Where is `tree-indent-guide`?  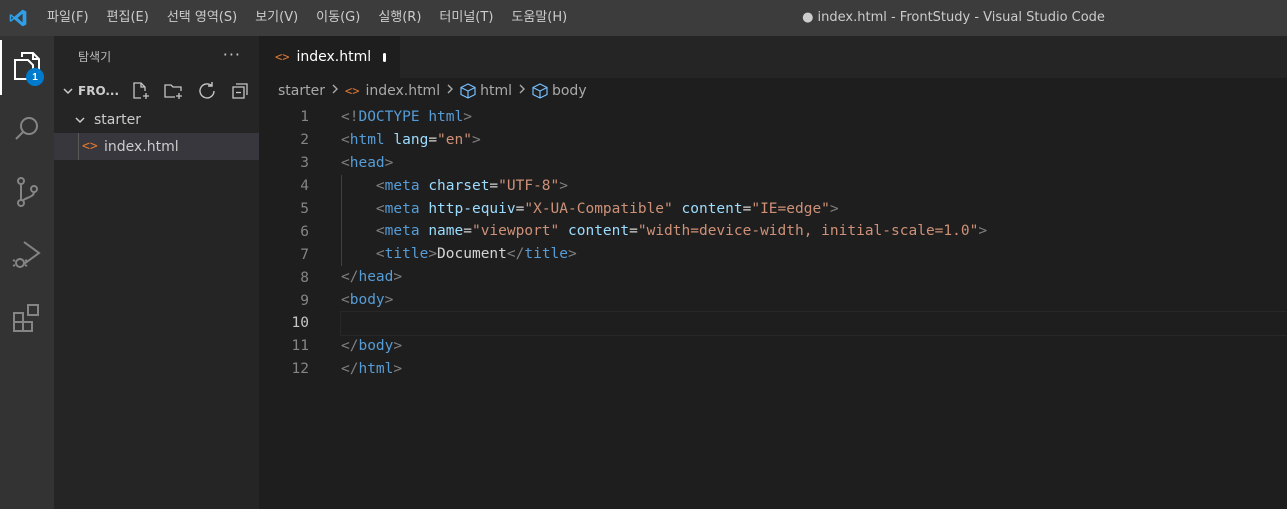 tree-indent-guide is located at coordinates (78, 146).